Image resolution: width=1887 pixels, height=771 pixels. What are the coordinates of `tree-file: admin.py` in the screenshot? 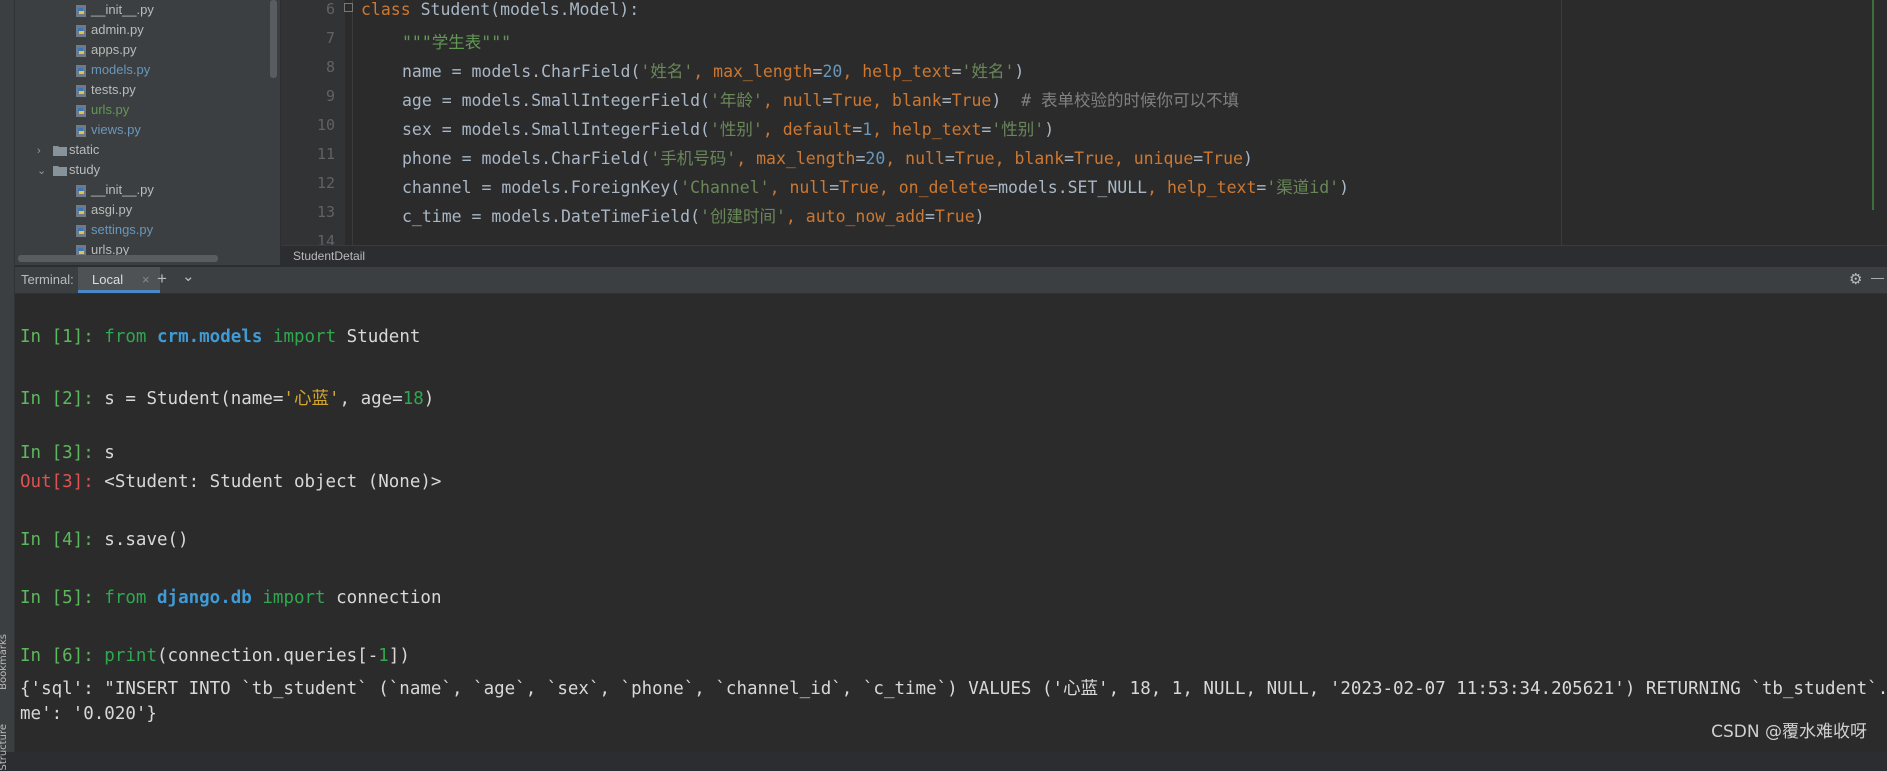 It's located at (109, 30).